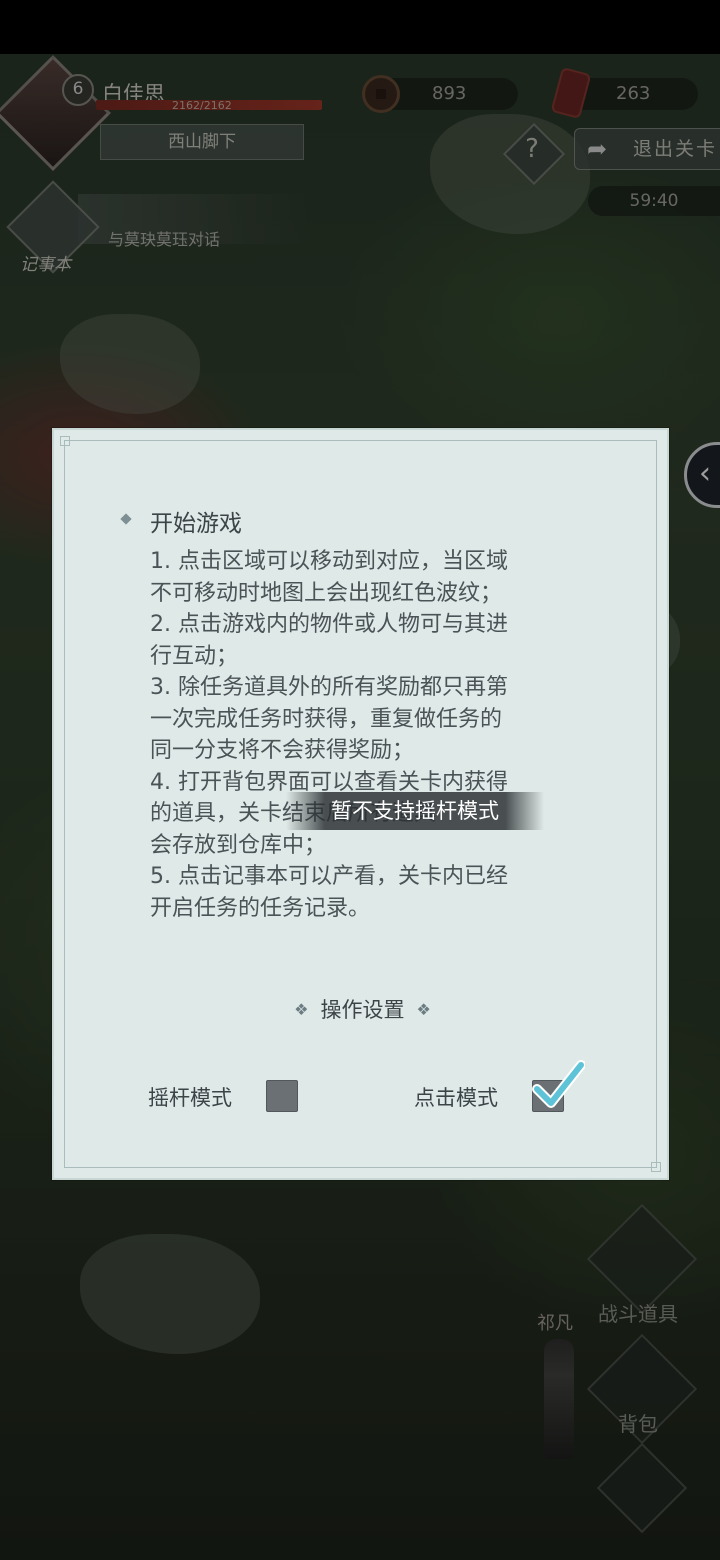 The image size is (720, 1560). I want to click on tap-mode-label: 点击模式, so click(456, 1098).